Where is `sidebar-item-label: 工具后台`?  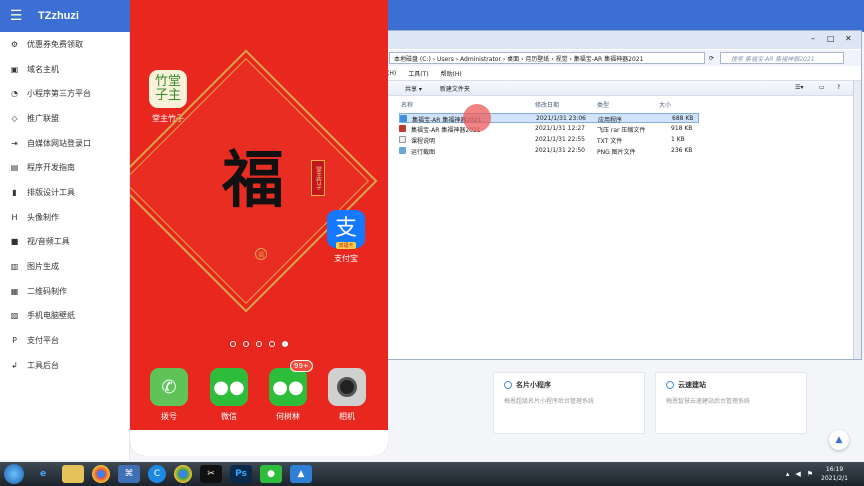 sidebar-item-label: 工具后台 is located at coordinates (43, 365).